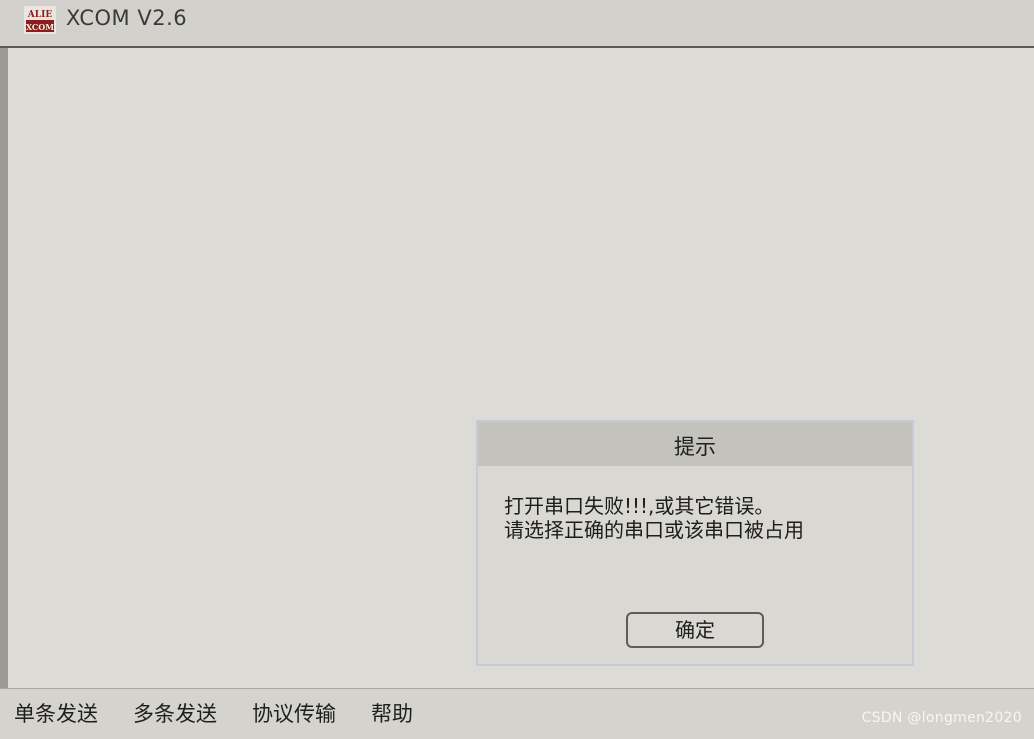 The image size is (1034, 739). I want to click on tab-multi-send: 多条发送, so click(175, 713).